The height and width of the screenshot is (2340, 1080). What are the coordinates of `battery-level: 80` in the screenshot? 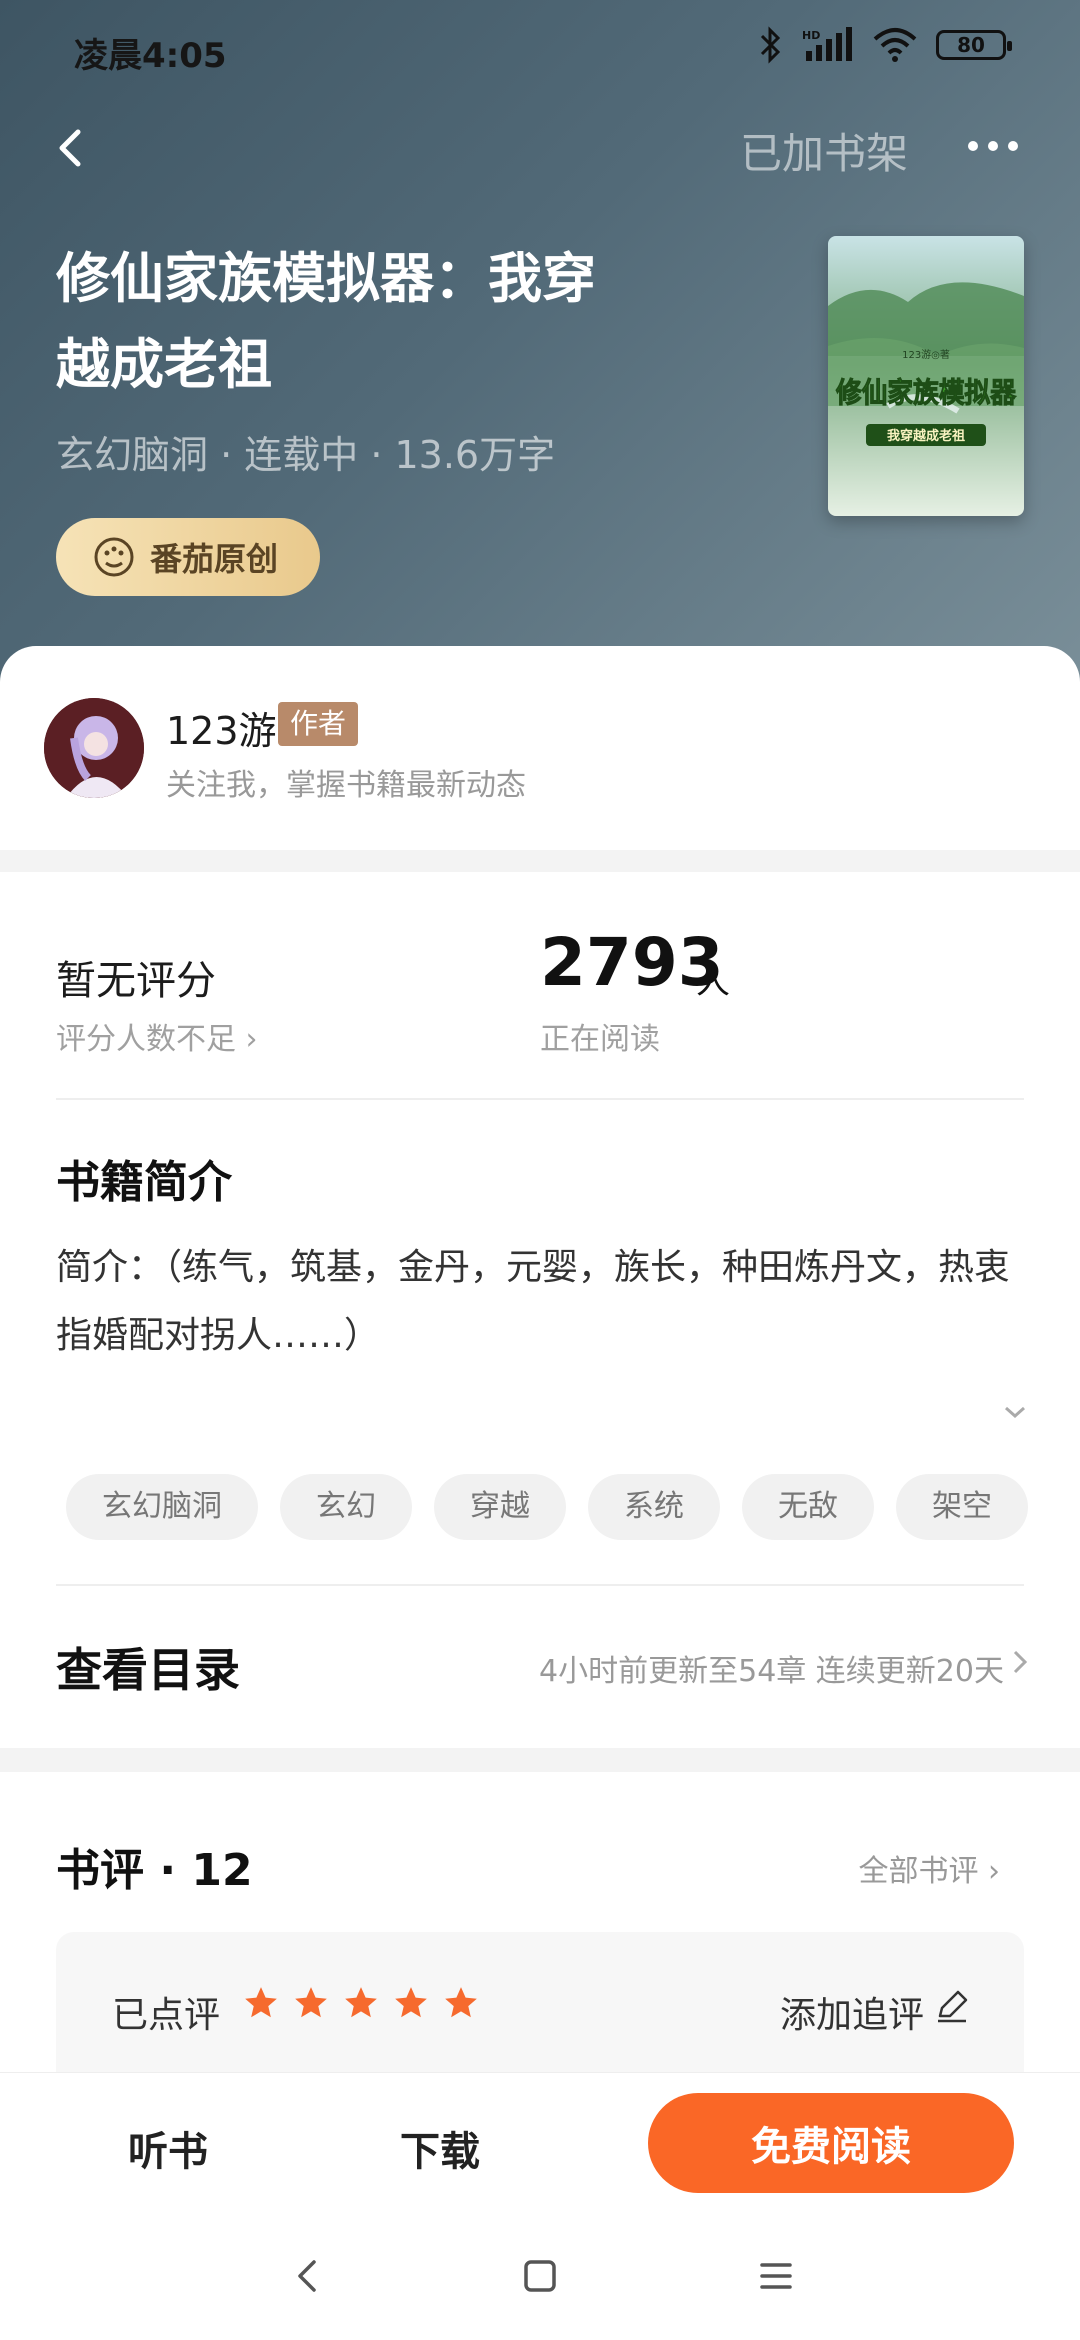 It's located at (971, 45).